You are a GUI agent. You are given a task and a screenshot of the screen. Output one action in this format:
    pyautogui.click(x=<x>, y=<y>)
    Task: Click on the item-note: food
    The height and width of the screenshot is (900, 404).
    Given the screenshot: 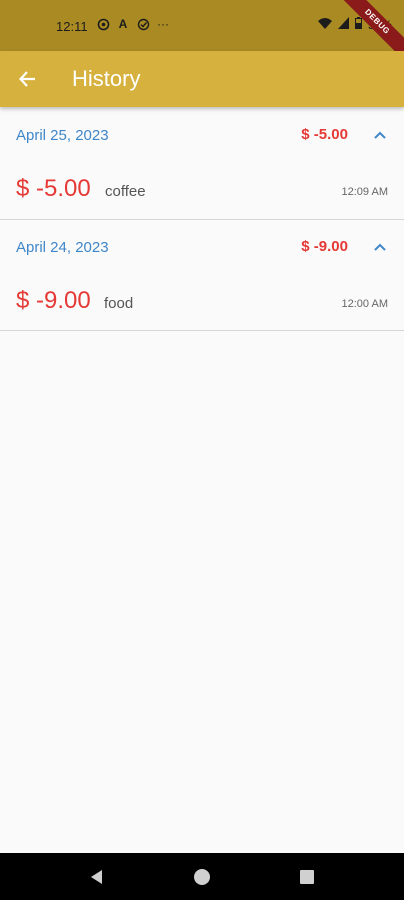 What is the action you would take?
    pyautogui.click(x=119, y=303)
    